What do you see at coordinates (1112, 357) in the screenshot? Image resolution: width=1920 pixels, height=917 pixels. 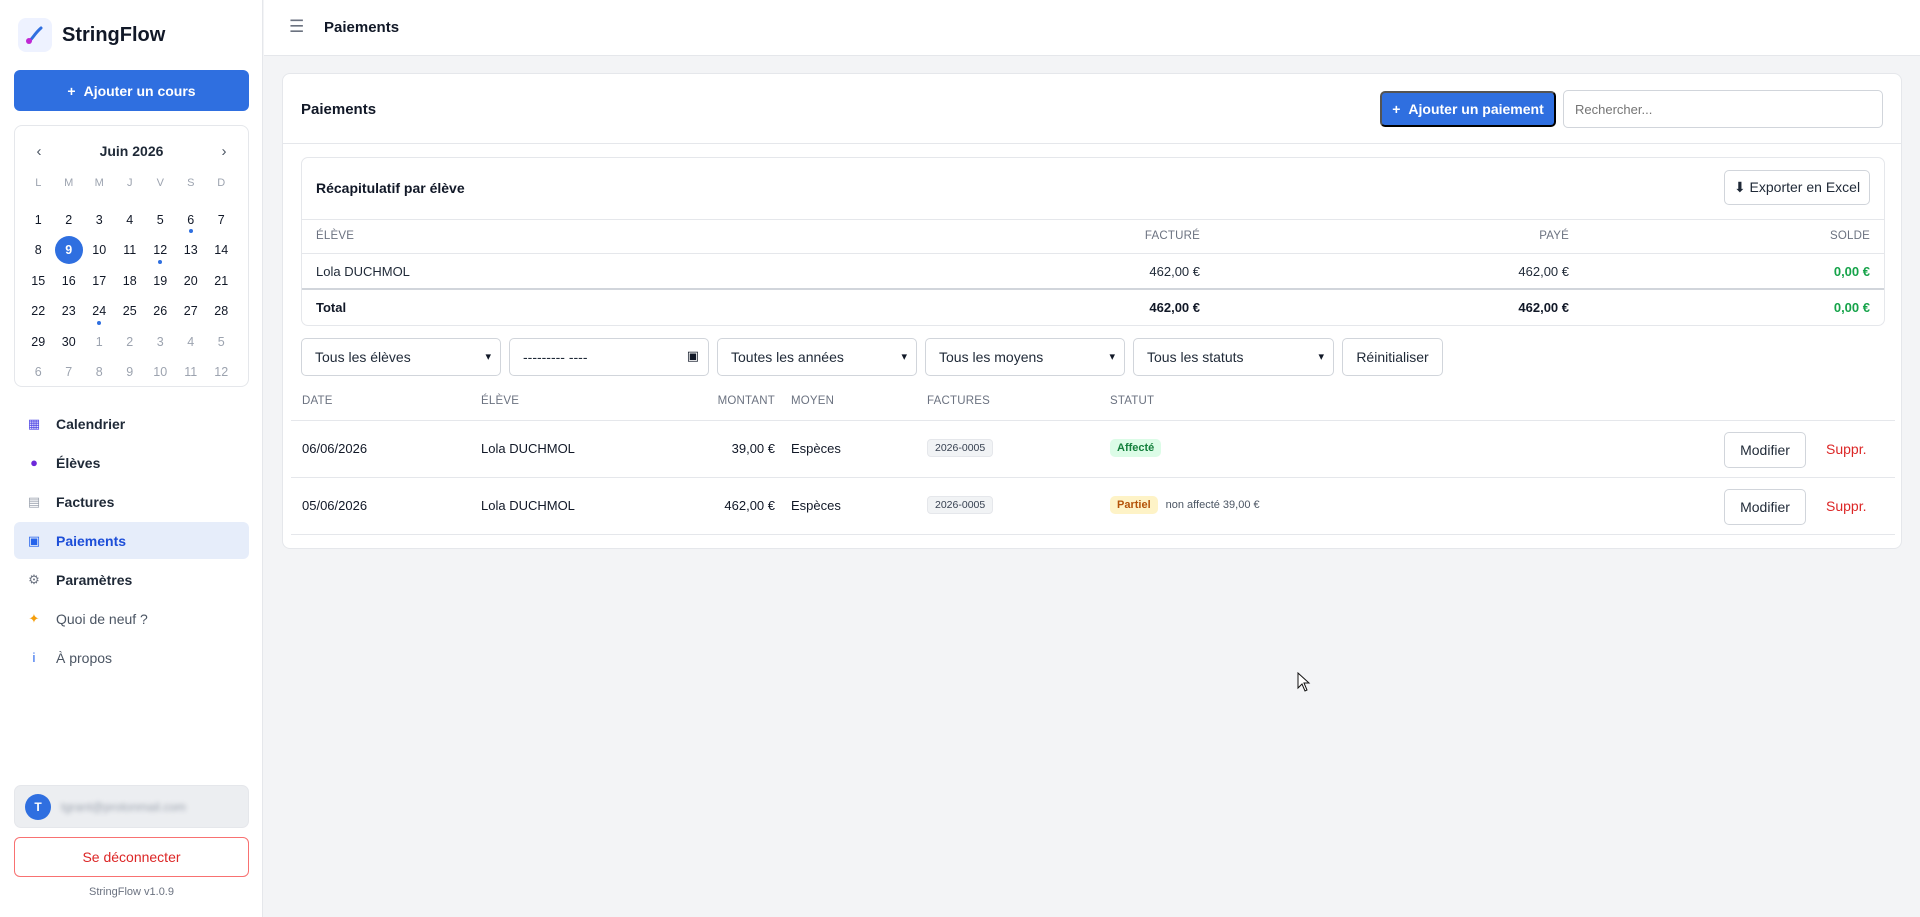 I see `chevron-down-icon: ▾` at bounding box center [1112, 357].